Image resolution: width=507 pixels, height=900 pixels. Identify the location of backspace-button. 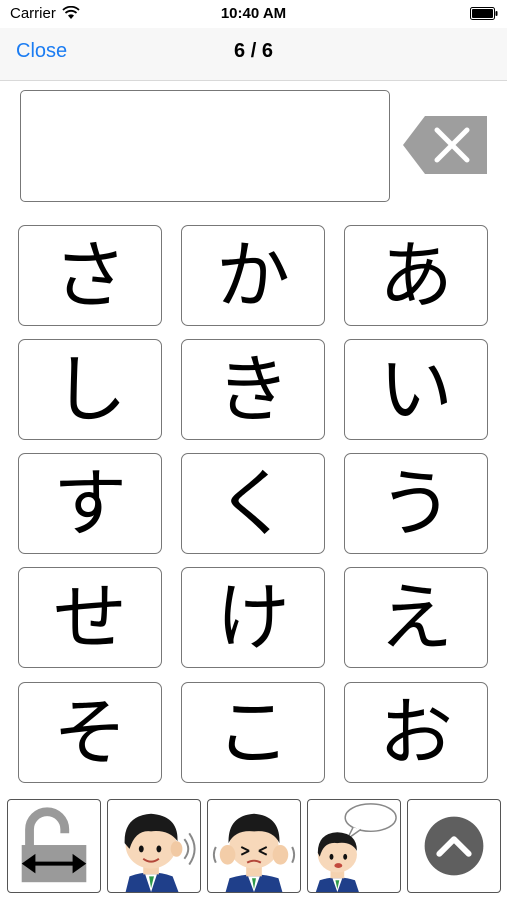
(445, 145).